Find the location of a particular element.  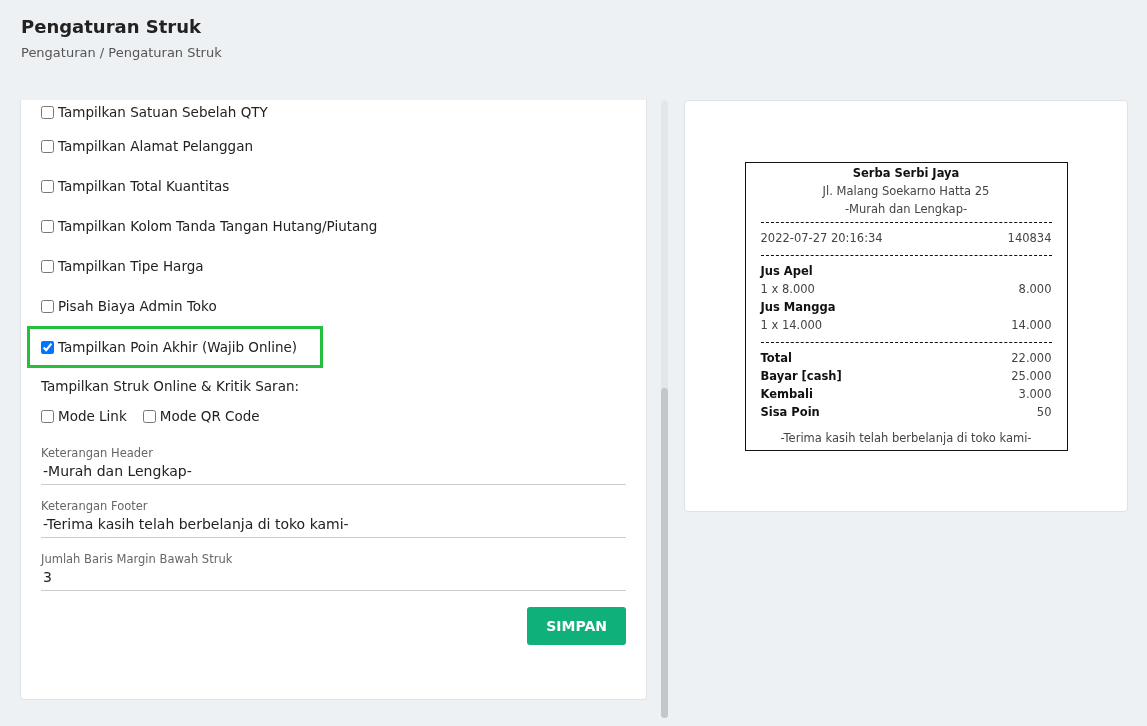

checkbox-option: Tampilkan Tipe Harga is located at coordinates (122, 266).